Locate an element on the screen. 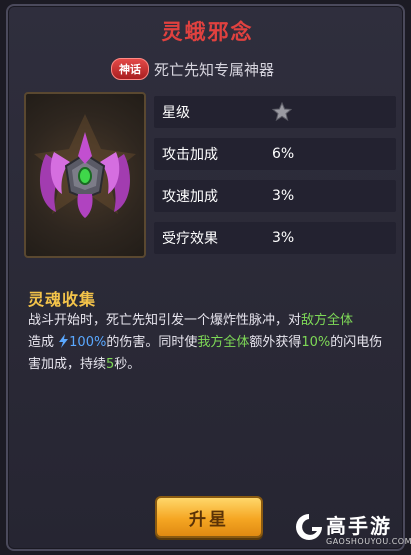 This screenshot has width=411, height=555. item-type-row: 神话 死亡先知专属神器 is located at coordinates (192, 69).